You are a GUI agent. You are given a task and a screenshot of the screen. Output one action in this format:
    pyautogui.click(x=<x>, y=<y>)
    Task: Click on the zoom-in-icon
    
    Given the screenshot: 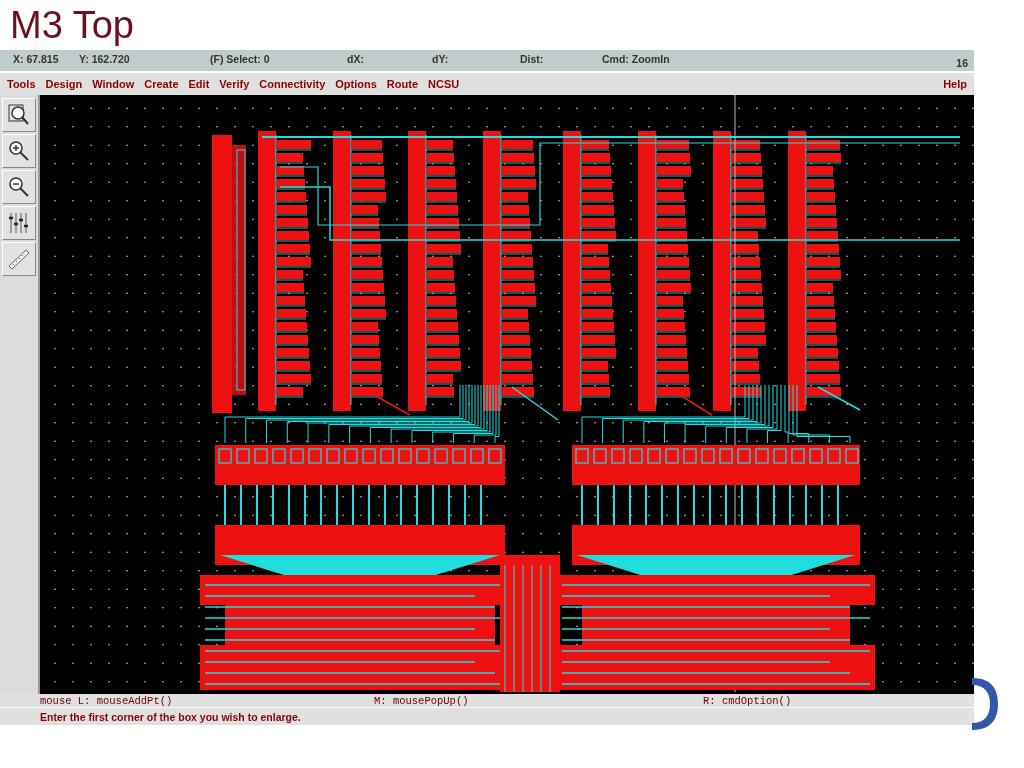 What is the action you would take?
    pyautogui.click(x=19, y=151)
    